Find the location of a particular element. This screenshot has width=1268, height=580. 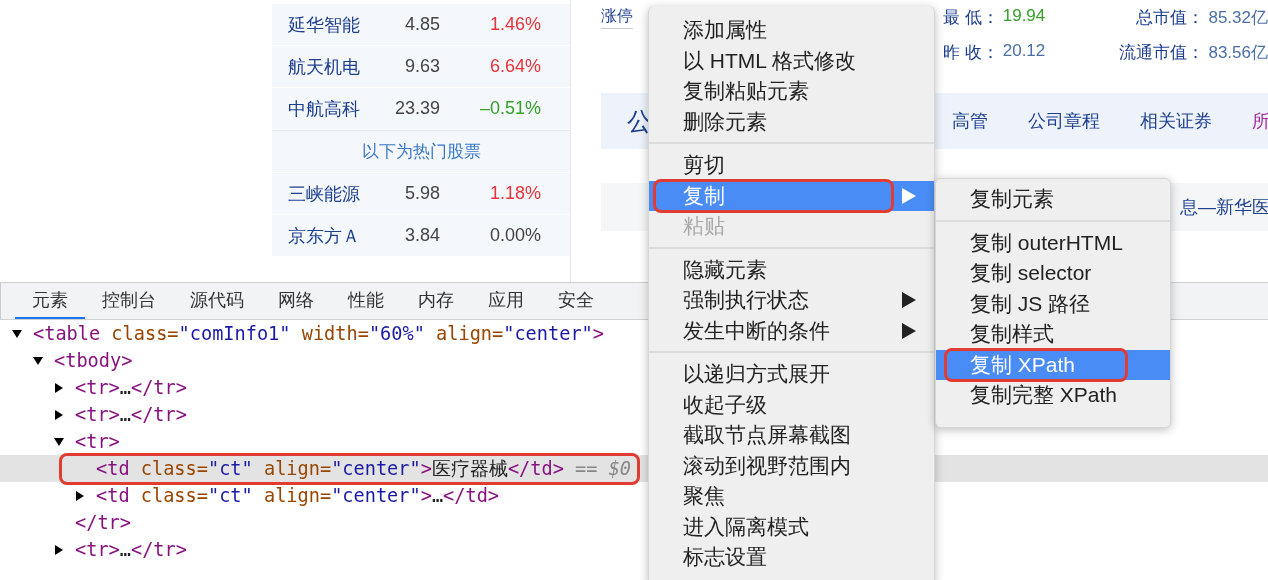

menu-item: 进入隔离模式 is located at coordinates (791, 526).